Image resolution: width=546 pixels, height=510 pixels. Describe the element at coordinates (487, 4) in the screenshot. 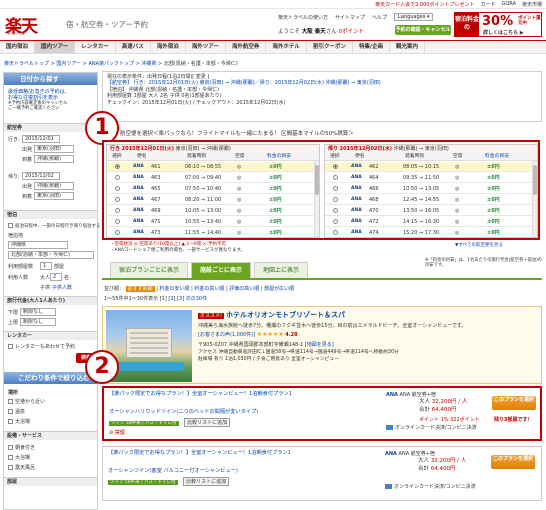

I see `top-link-card: カード` at that location.